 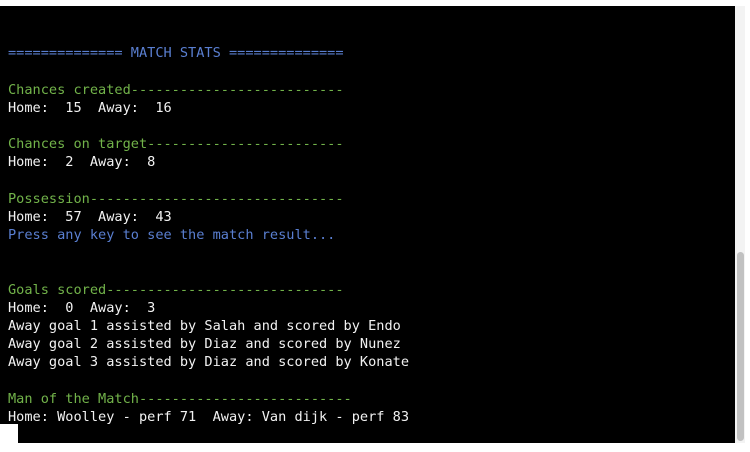 I want to click on chances-created-values: Home: 15 Away: 16, so click(x=90, y=107).